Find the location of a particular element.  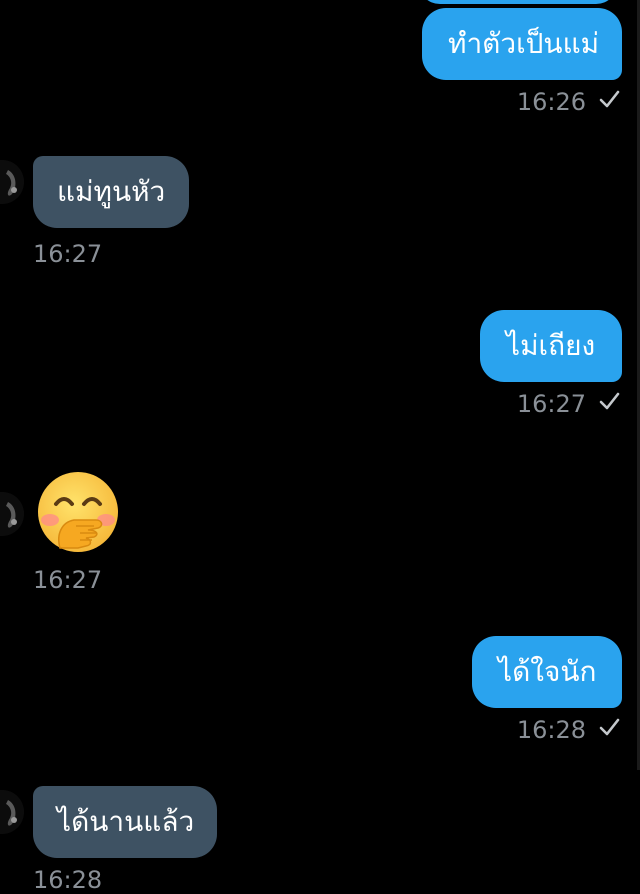

incoming-message-bubble: แม่ทูนหัว is located at coordinates (111, 192).